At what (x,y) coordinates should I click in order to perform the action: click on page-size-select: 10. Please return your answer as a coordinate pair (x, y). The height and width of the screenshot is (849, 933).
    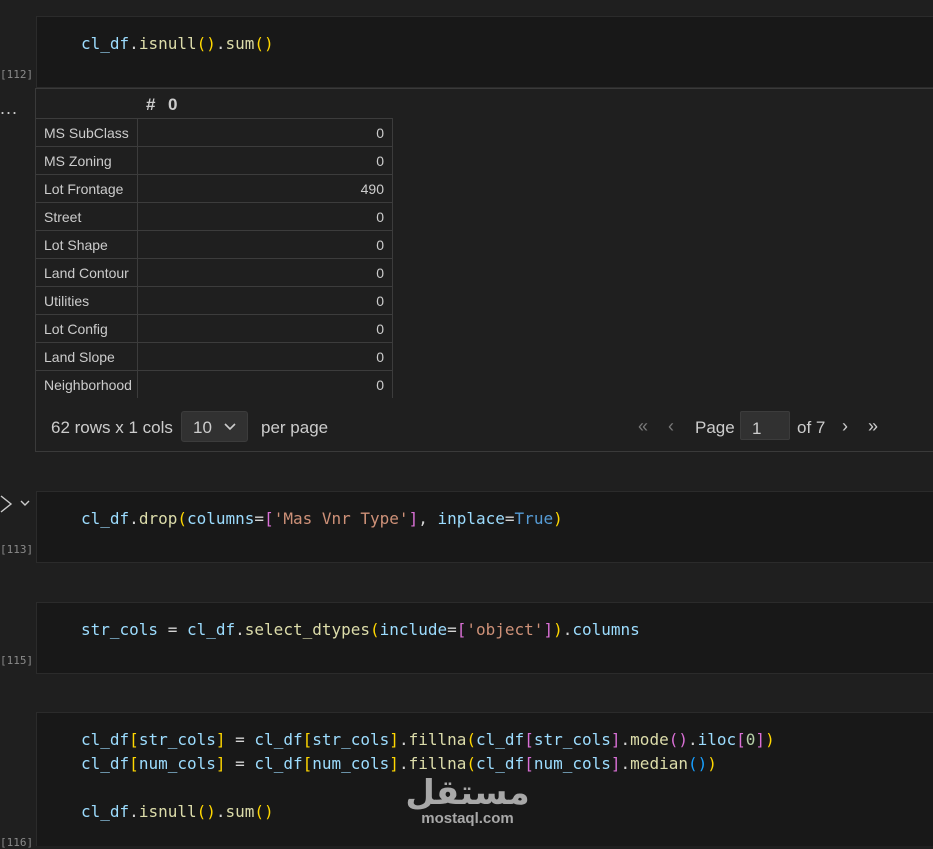
    Looking at the image, I should click on (214, 426).